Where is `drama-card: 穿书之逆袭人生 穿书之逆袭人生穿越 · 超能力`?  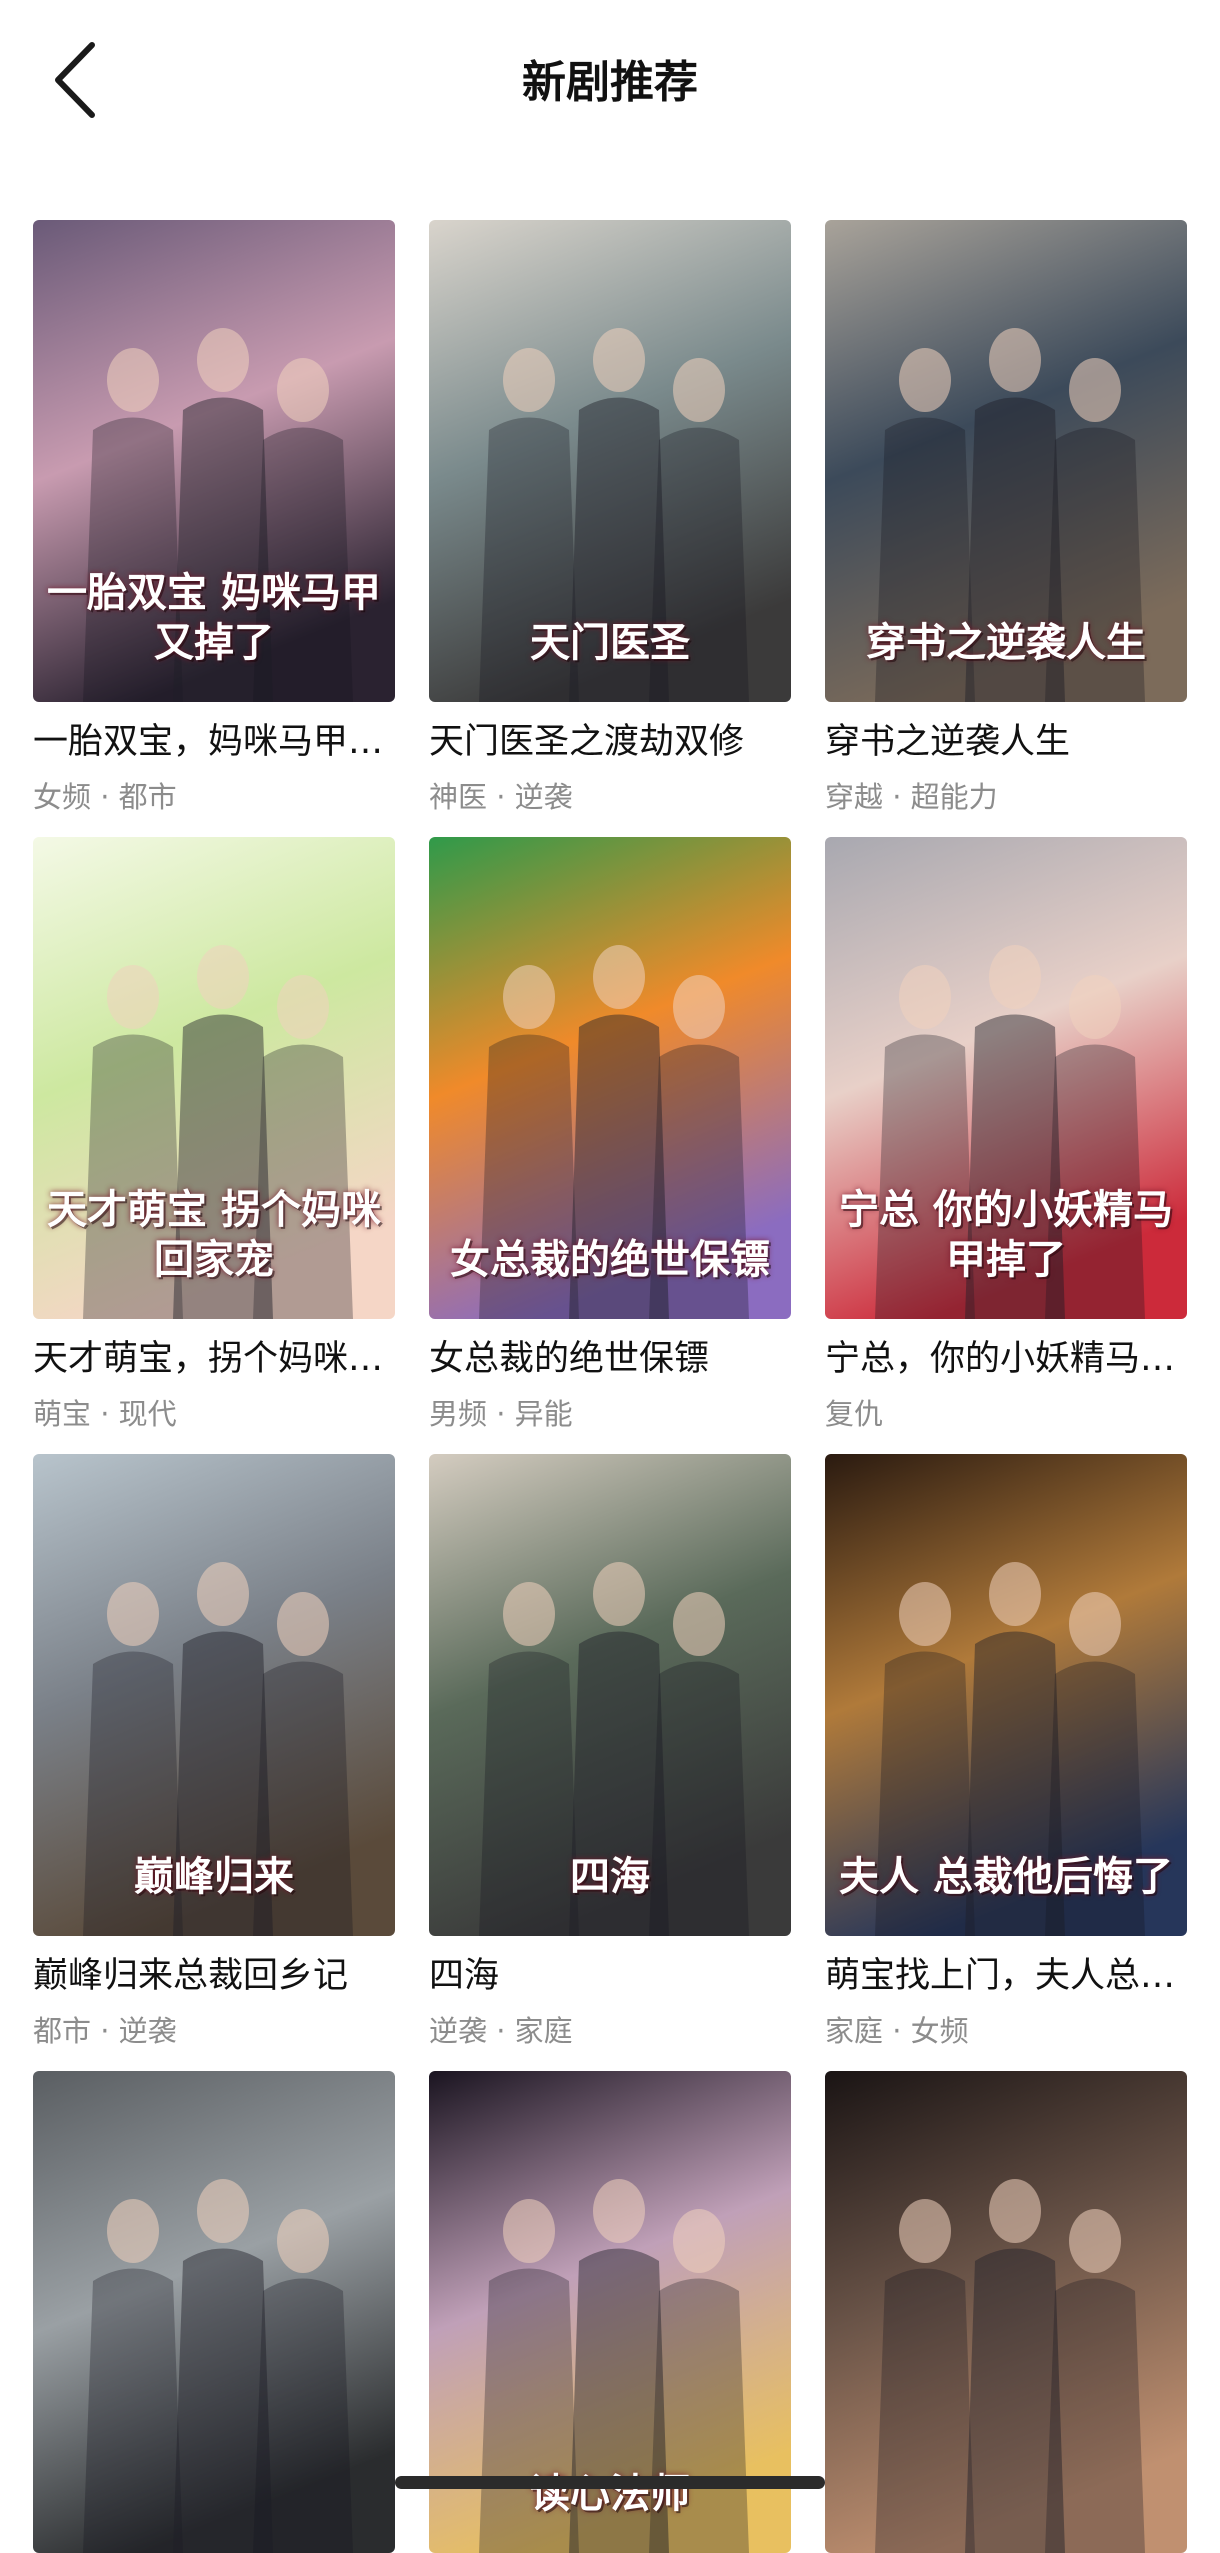 drama-card: 穿书之逆袭人生 穿书之逆袭人生穿越 · 超能力 is located at coordinates (1006, 517).